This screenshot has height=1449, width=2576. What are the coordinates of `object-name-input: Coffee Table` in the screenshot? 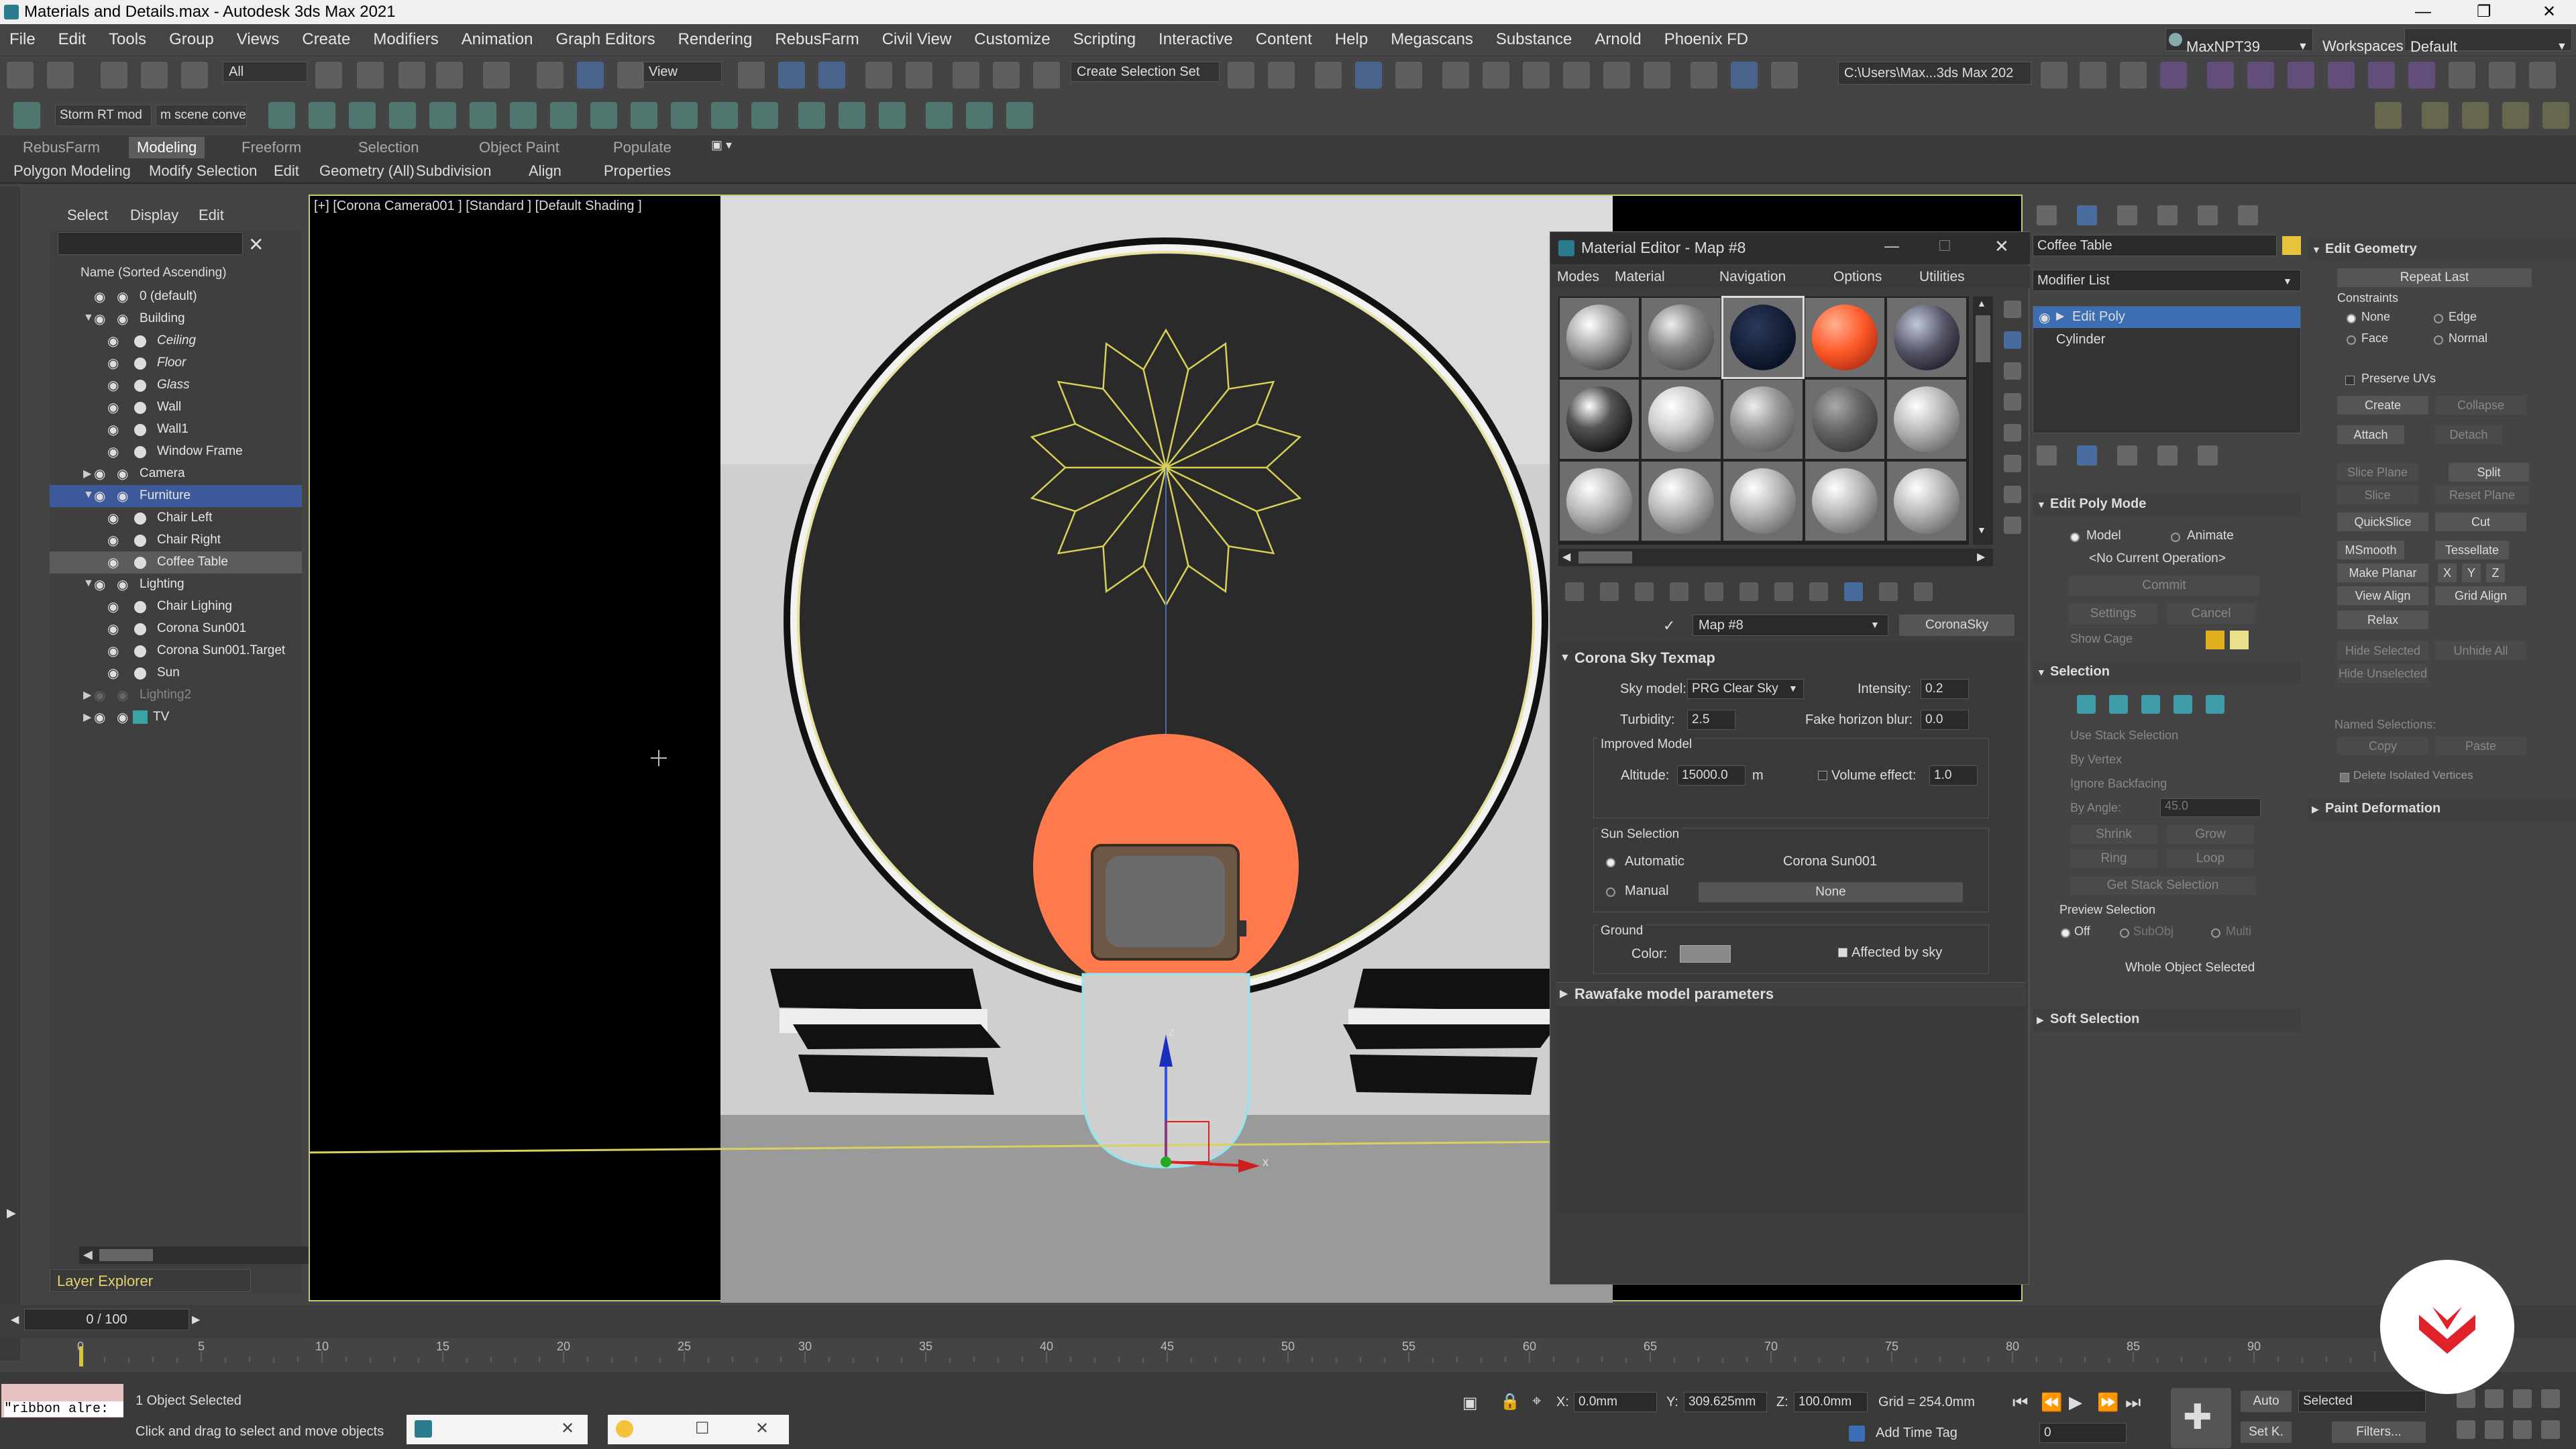 It's located at (2155, 245).